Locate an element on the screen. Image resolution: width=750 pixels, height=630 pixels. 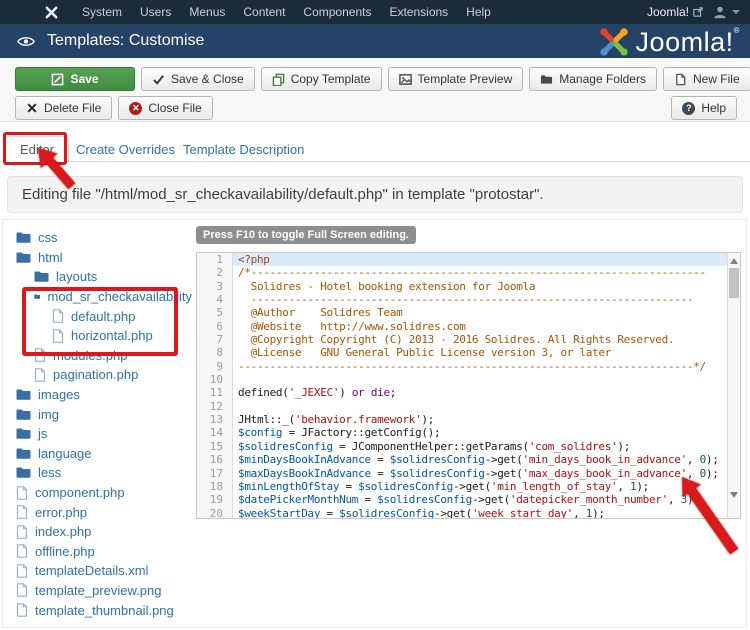
toolbar-row-2: Delete File ✕ Close File is located at coordinates (114, 108).